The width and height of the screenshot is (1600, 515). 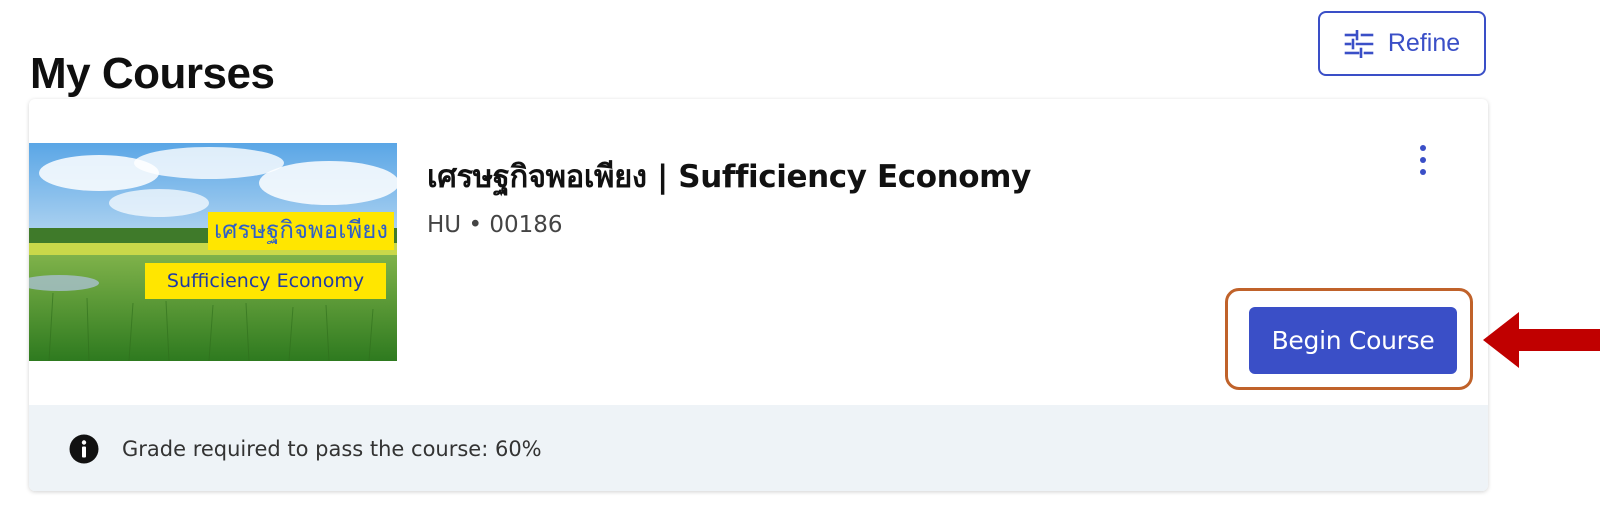 I want to click on thumbnail-label-thai: เศรษฐกิจพอเพียง, so click(x=300, y=231).